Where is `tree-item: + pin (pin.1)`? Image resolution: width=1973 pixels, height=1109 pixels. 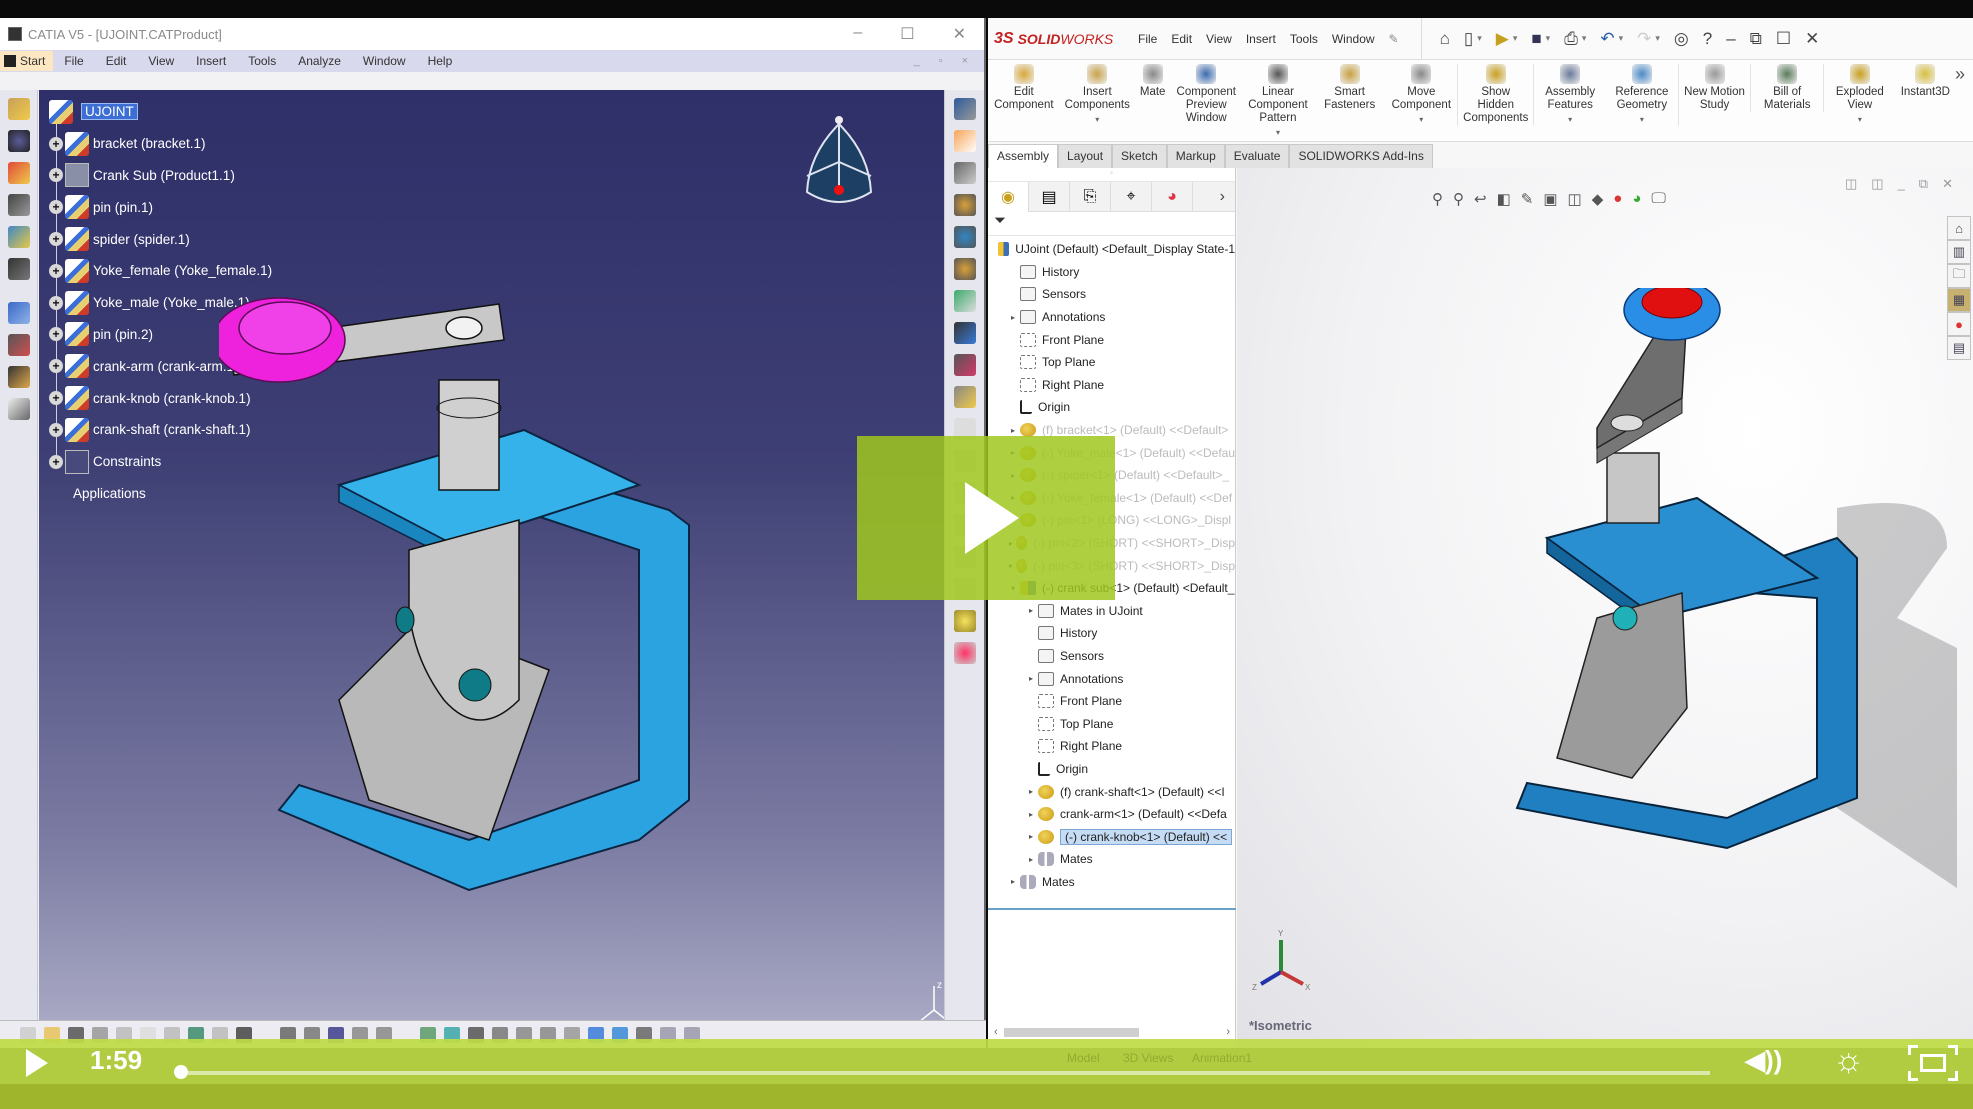 tree-item: + pin (pin.1) is located at coordinates (159, 207).